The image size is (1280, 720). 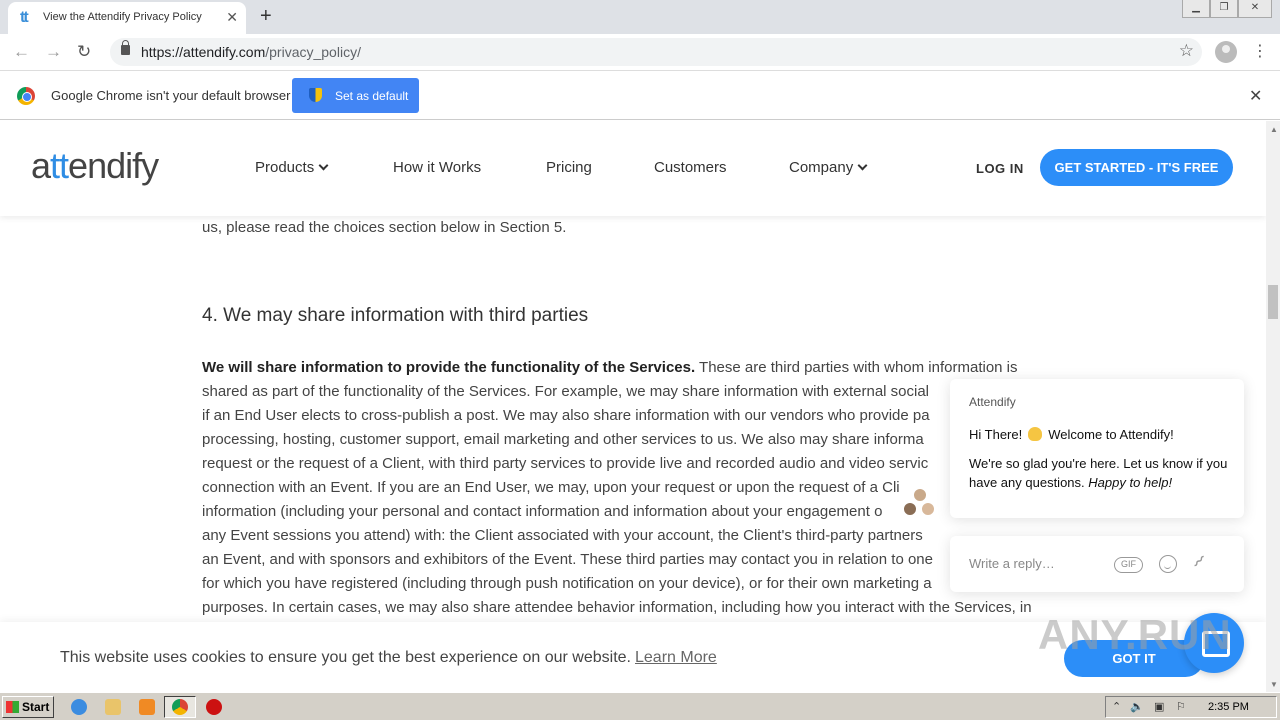 I want to click on chrome-icon, so click(x=180, y=707).